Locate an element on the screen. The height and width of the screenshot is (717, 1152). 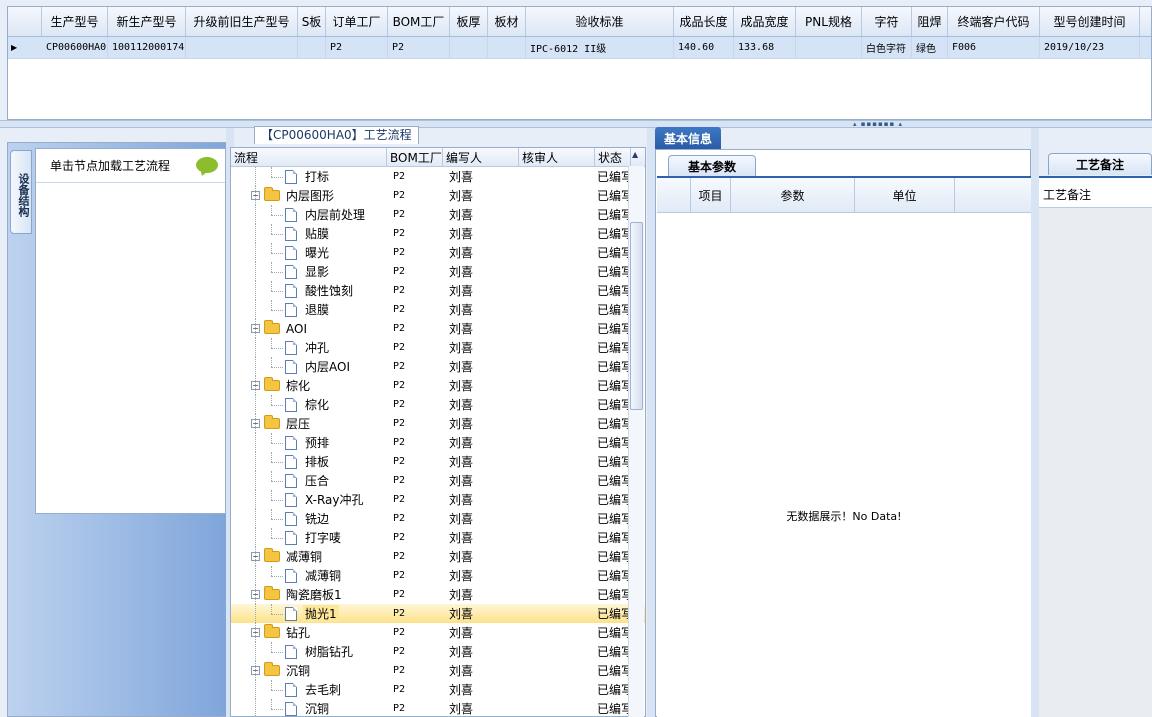
tree-node-label: 内层图形 is located at coordinates (310, 195).